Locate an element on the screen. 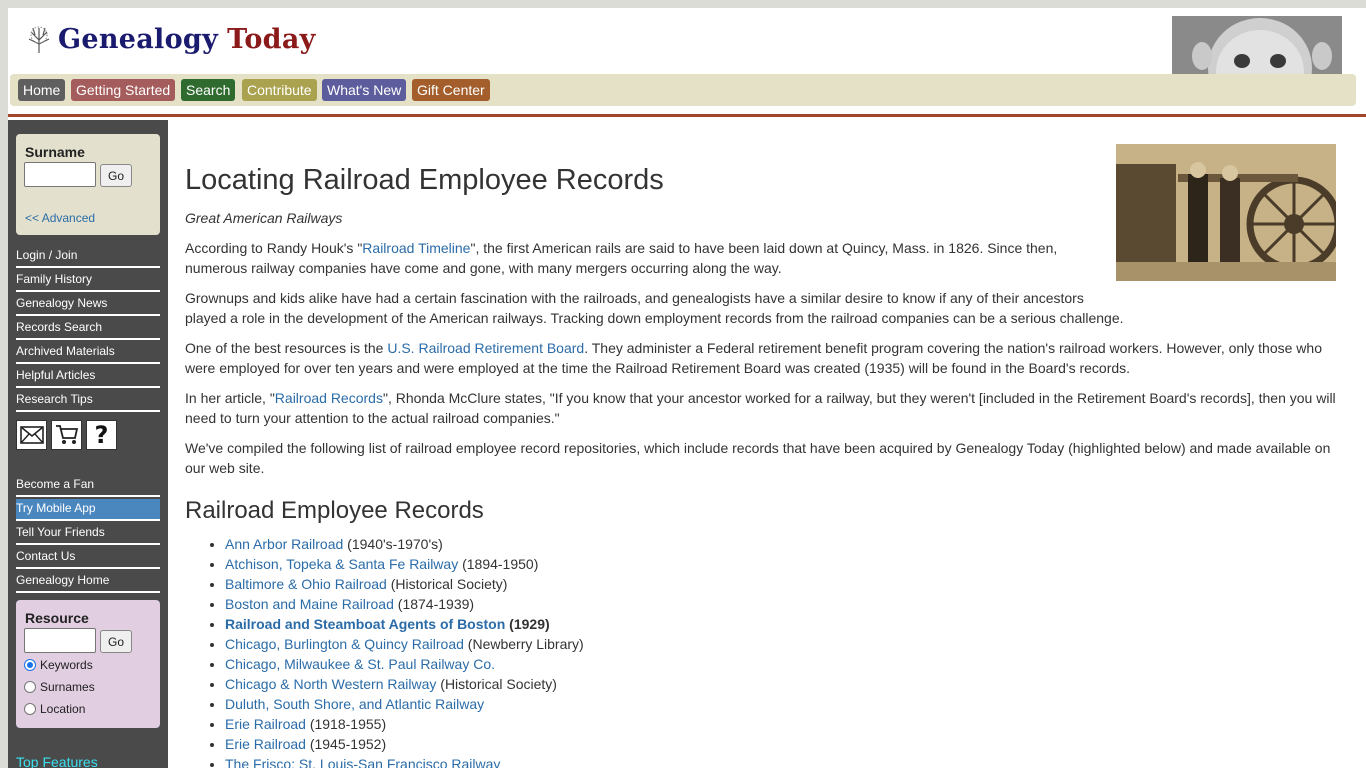  record-link: Baltimore & Ohio Railroad is located at coordinates (306, 584).